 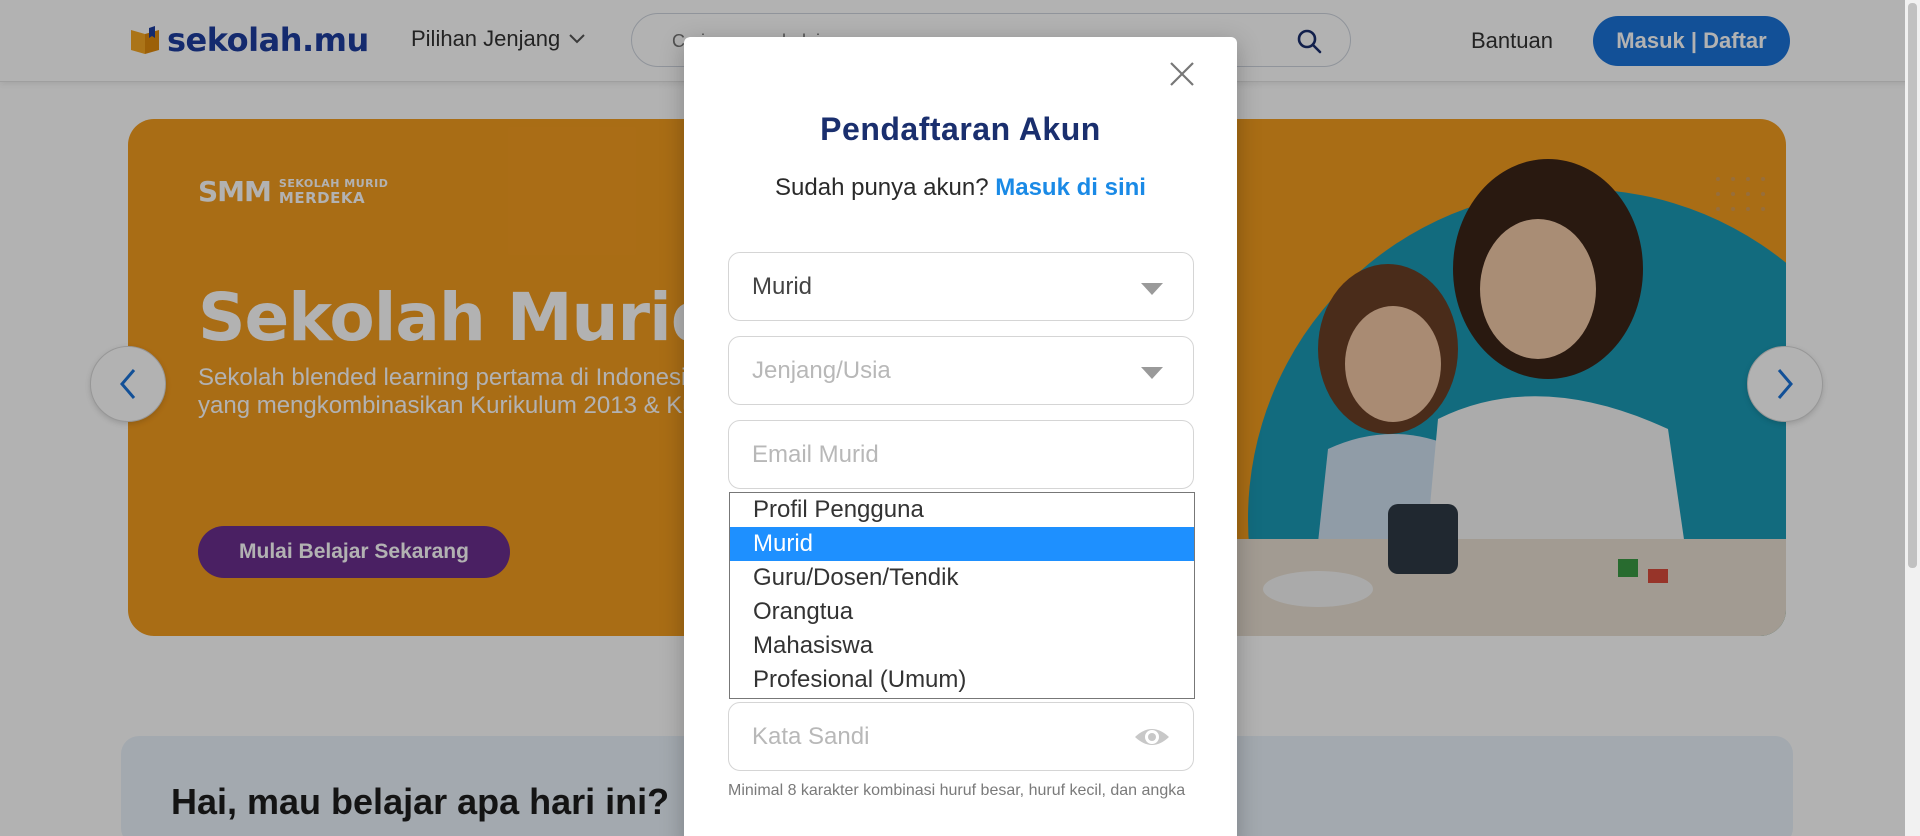 I want to click on role-select-value: Murid, so click(x=782, y=286).